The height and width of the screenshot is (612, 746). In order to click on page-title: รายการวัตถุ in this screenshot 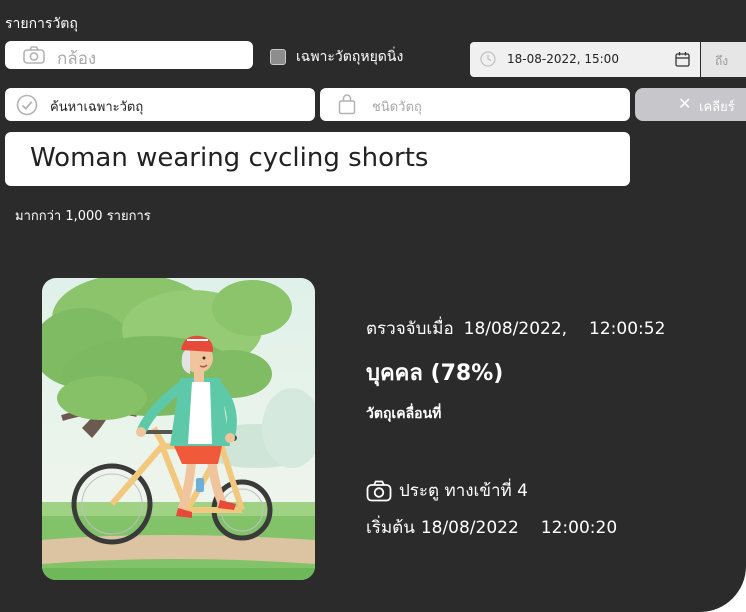, I will do `click(41, 24)`.